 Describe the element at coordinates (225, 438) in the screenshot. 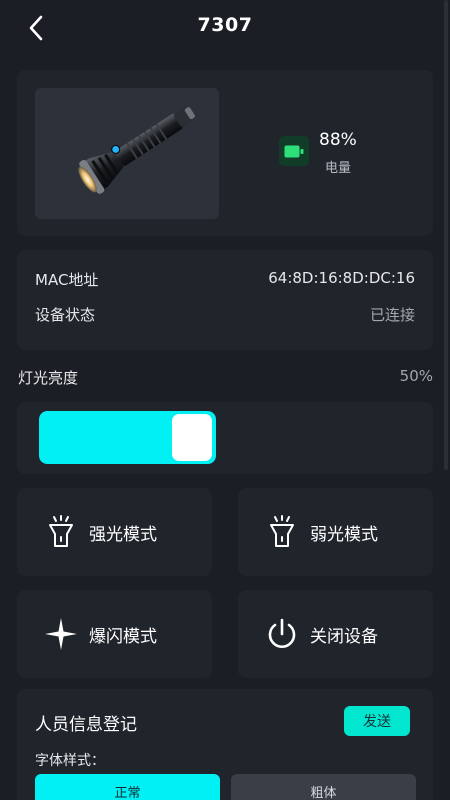

I see `brightness-slider-card` at that location.